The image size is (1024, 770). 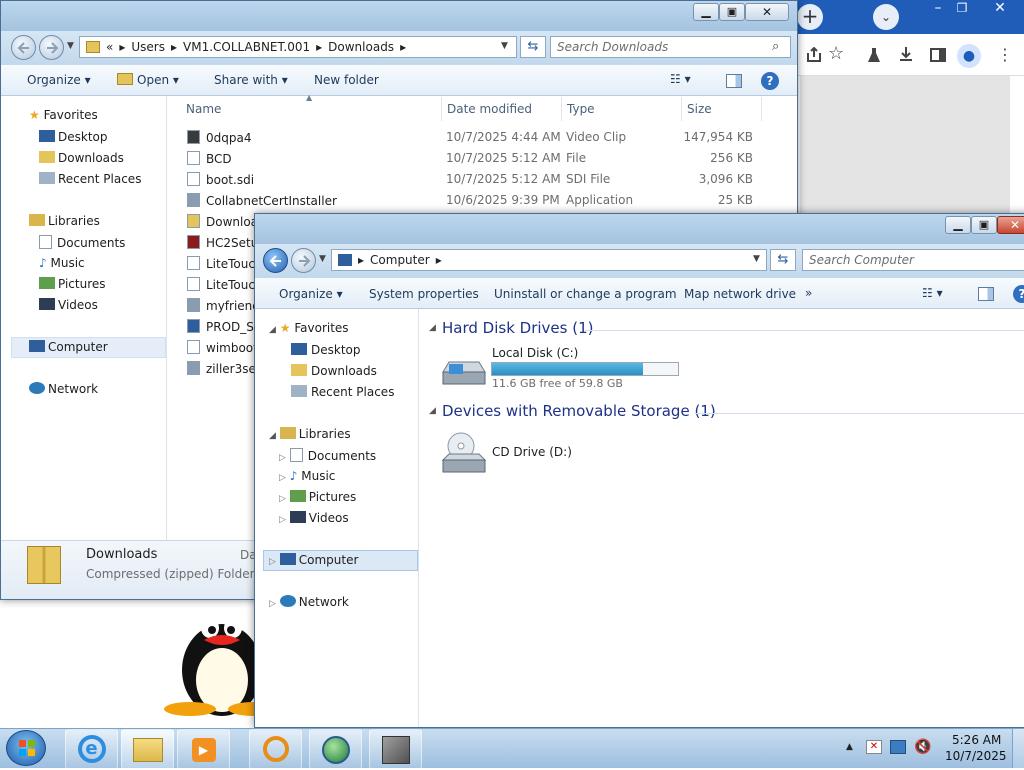 What do you see at coordinates (432, 411) in the screenshot?
I see `removable-collapse-icon: ◢` at bounding box center [432, 411].